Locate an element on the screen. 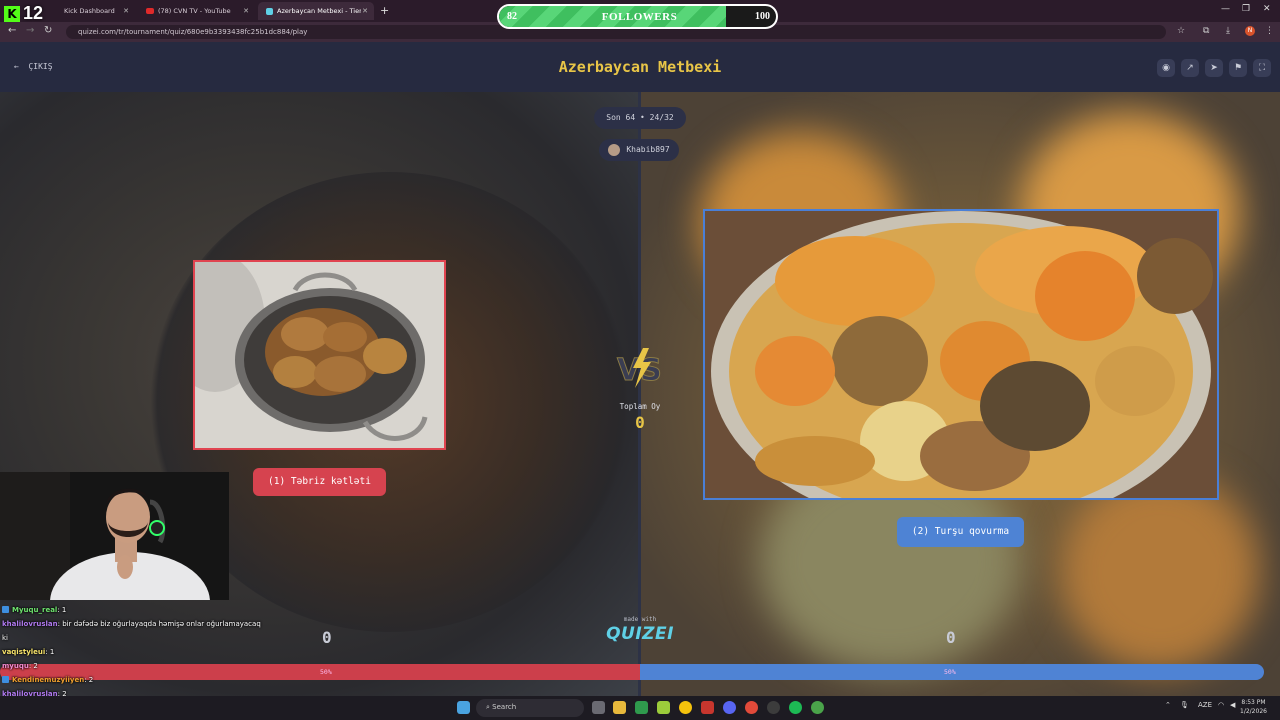 This screenshot has height=720, width=1280. chat-message: vaqistyleui: 1 is located at coordinates (147, 652).